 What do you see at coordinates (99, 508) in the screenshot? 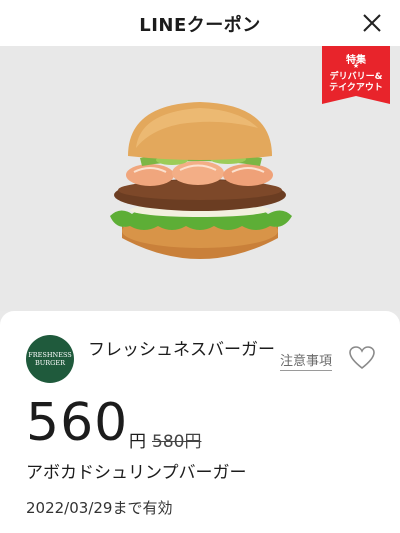
I see `expiry-date: 2022/03/29まで有効` at bounding box center [99, 508].